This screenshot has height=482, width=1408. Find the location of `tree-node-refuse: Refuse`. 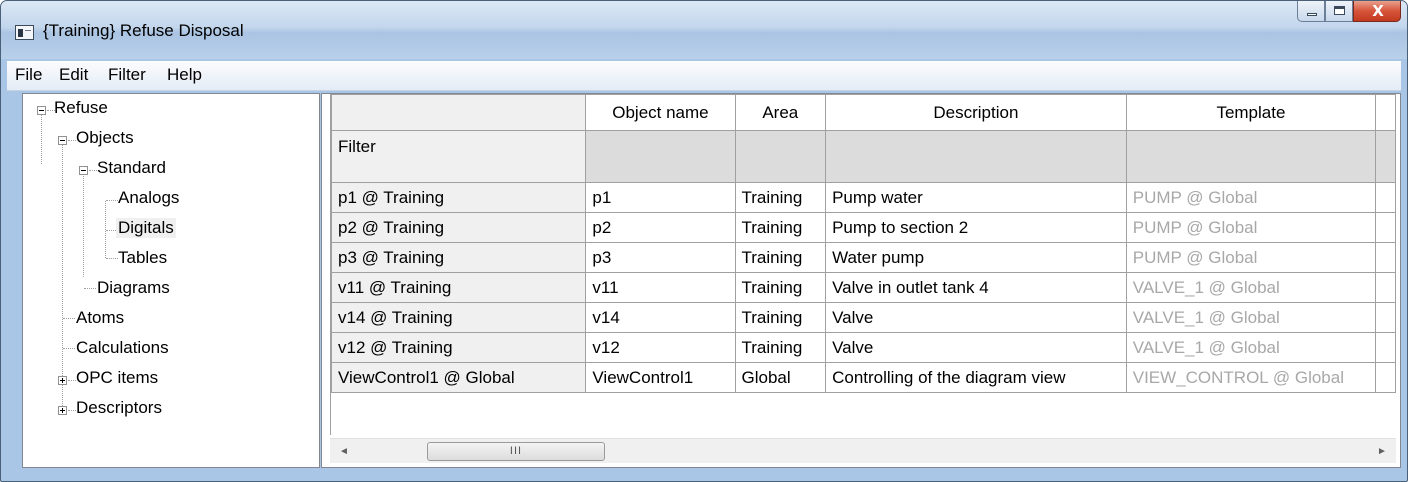

tree-node-refuse: Refuse is located at coordinates (81, 108).